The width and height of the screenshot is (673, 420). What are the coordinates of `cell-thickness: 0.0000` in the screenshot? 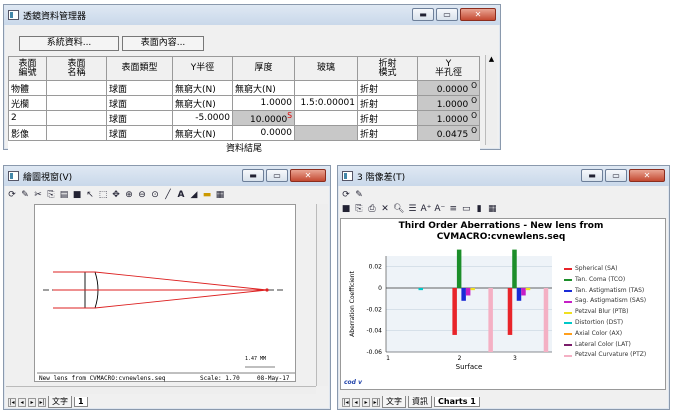 It's located at (263, 133).